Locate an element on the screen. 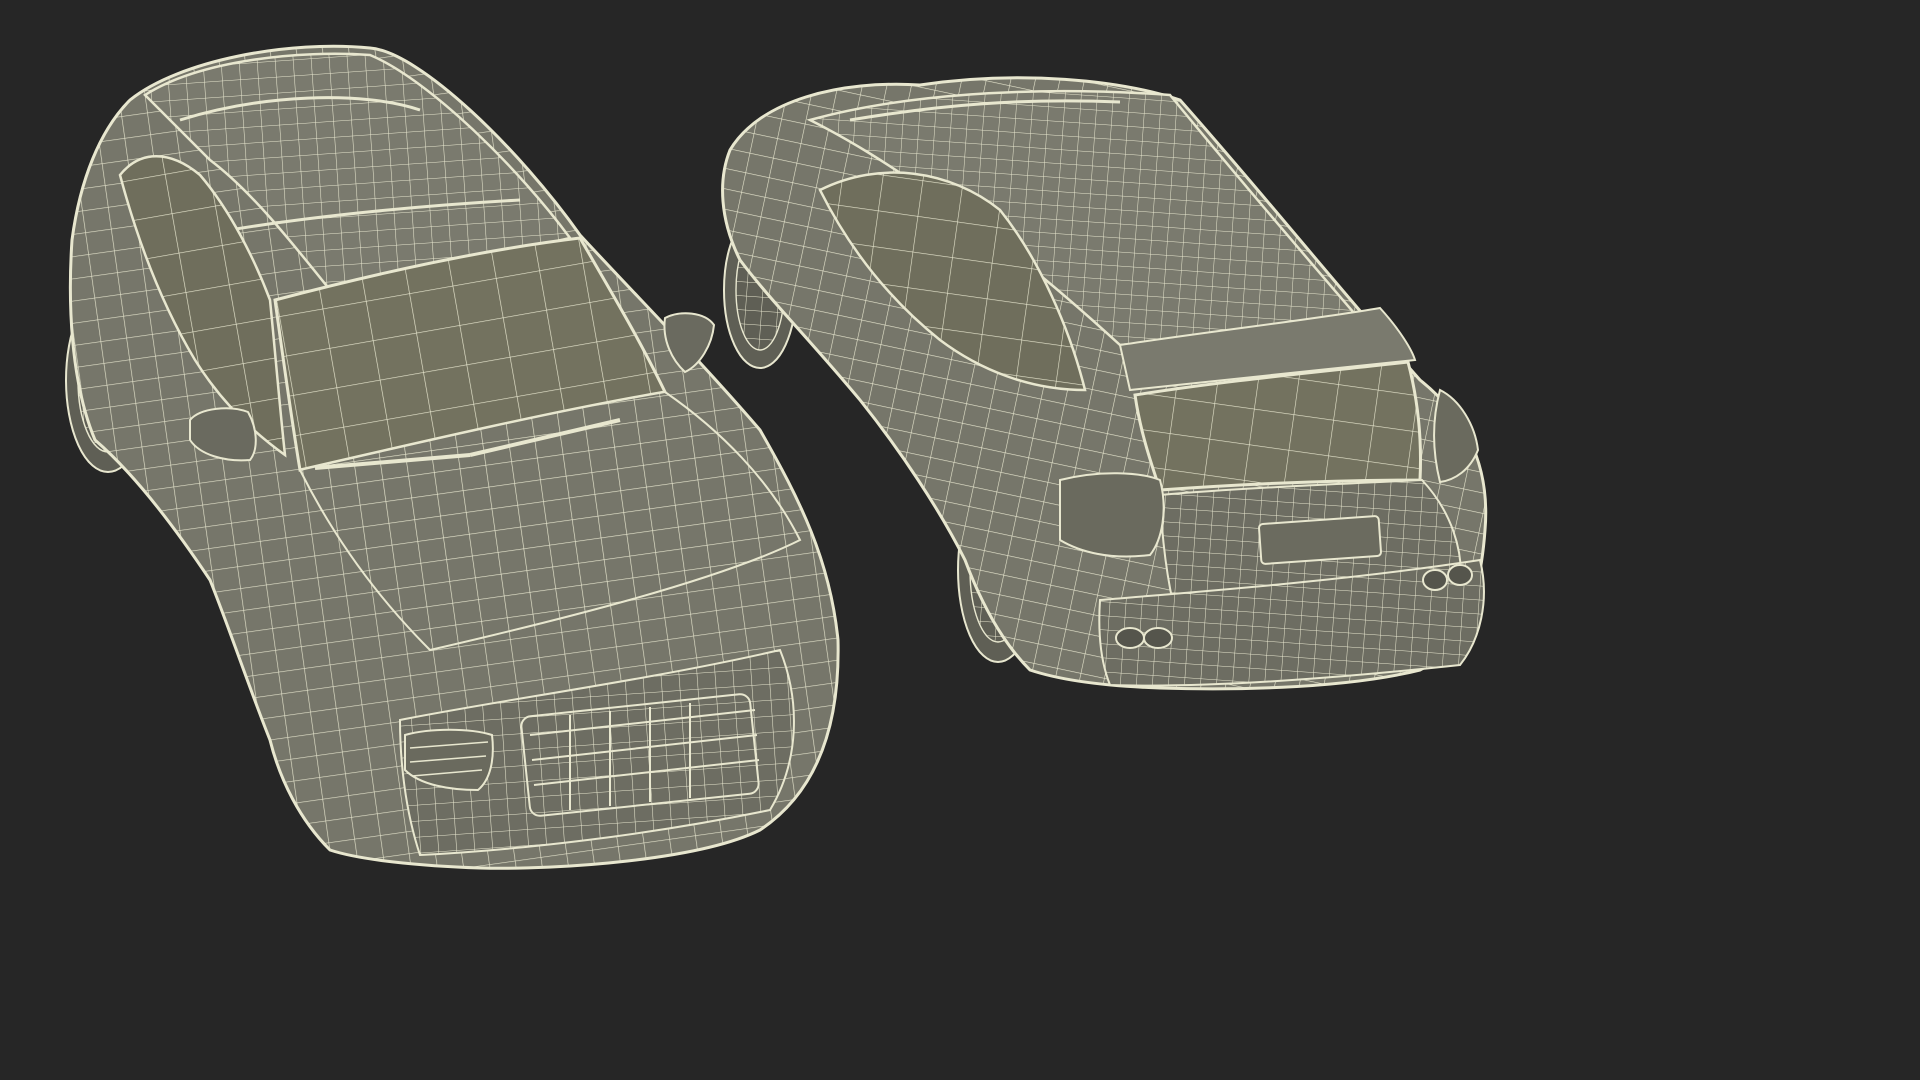 The height and width of the screenshot is (1080, 1920). license-plate is located at coordinates (1320, 540).